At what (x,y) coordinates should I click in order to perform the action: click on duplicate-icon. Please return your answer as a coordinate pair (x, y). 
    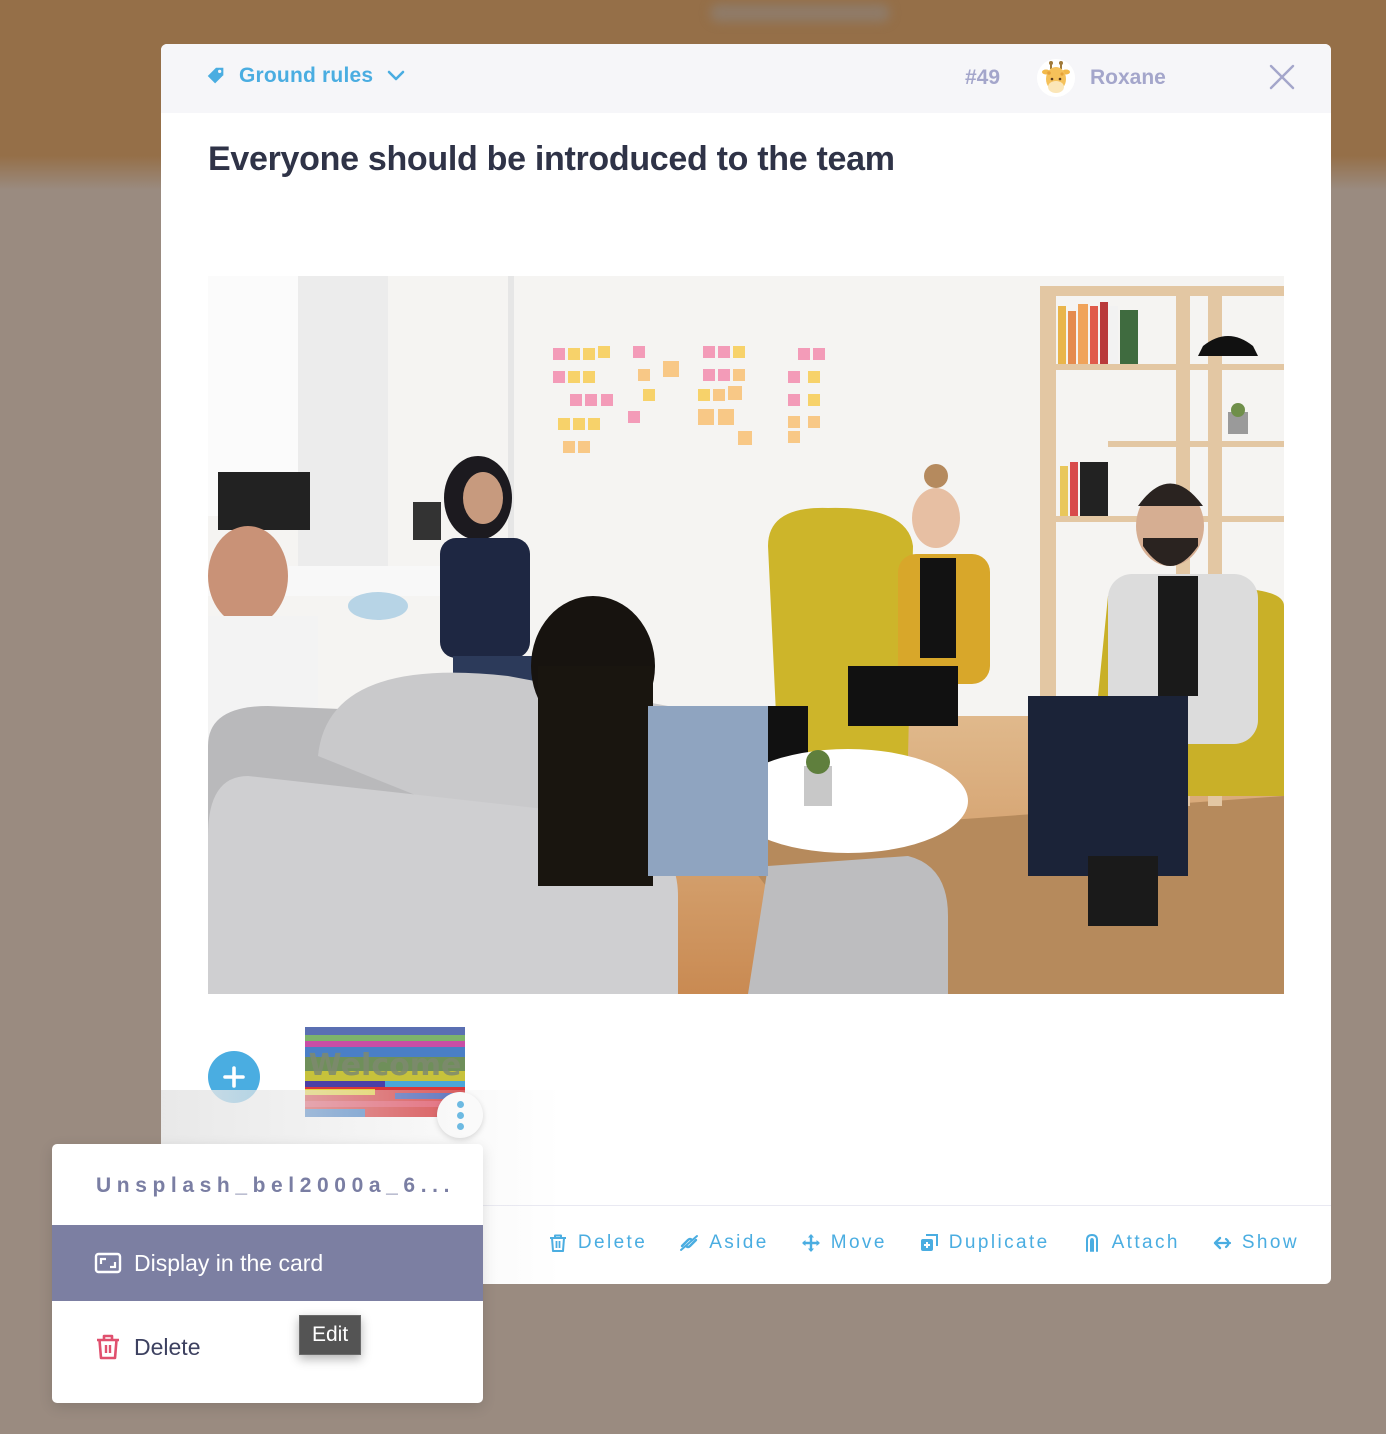
    Looking at the image, I should click on (929, 1242).